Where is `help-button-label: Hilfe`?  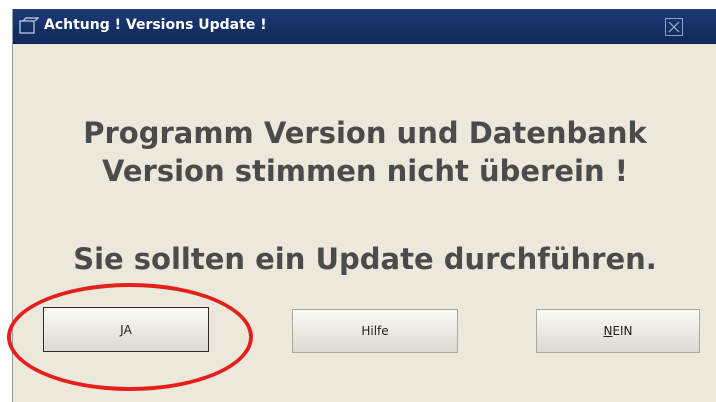 help-button-label: Hilfe is located at coordinates (375, 331).